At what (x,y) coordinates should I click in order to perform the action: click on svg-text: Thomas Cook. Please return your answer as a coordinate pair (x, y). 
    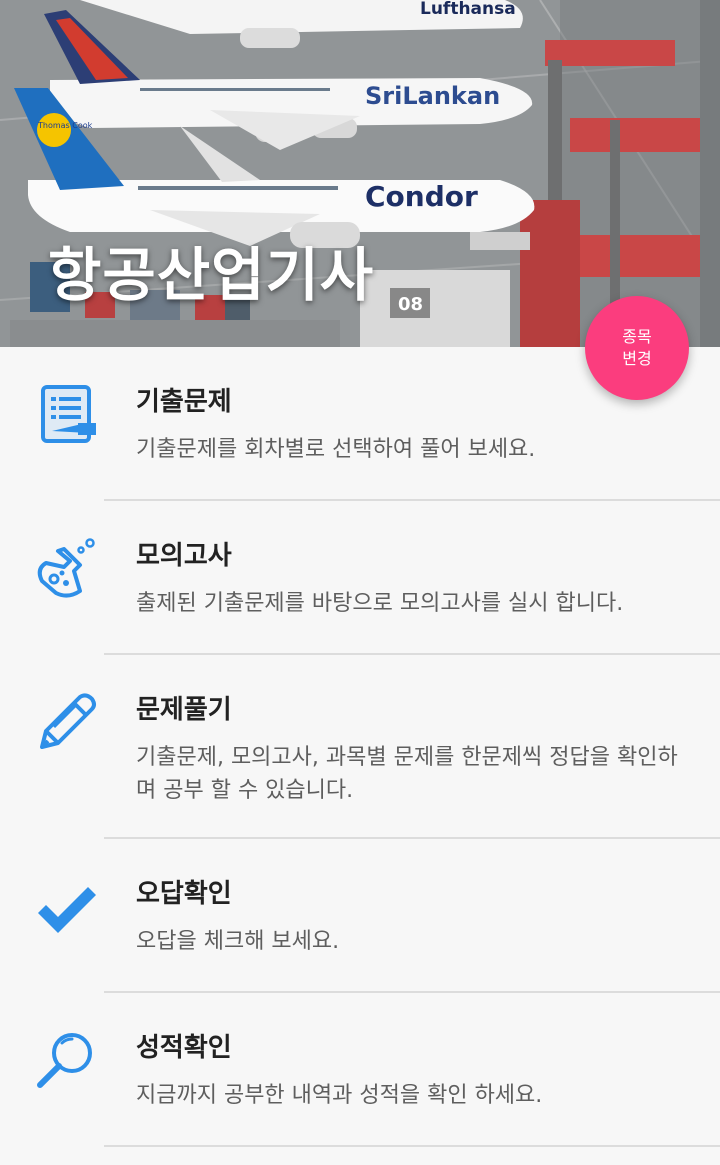
    Looking at the image, I should click on (65, 125).